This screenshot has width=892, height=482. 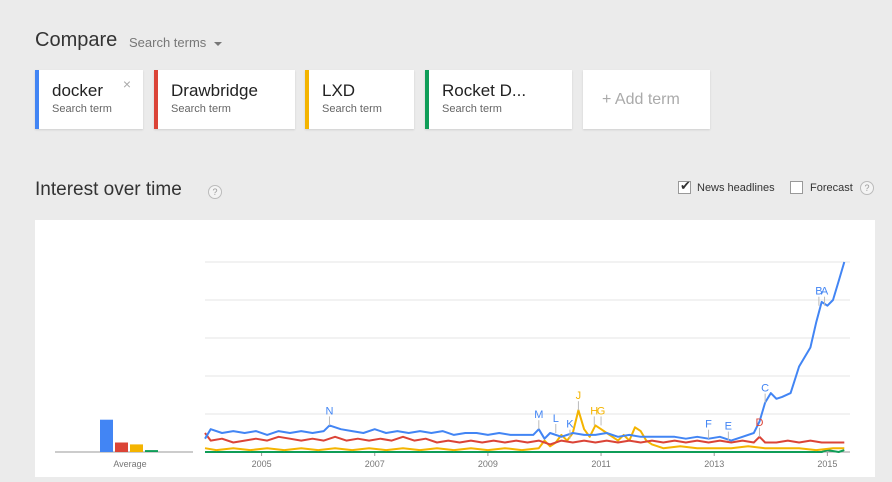 I want to click on caret-down-icon, so click(x=218, y=43).